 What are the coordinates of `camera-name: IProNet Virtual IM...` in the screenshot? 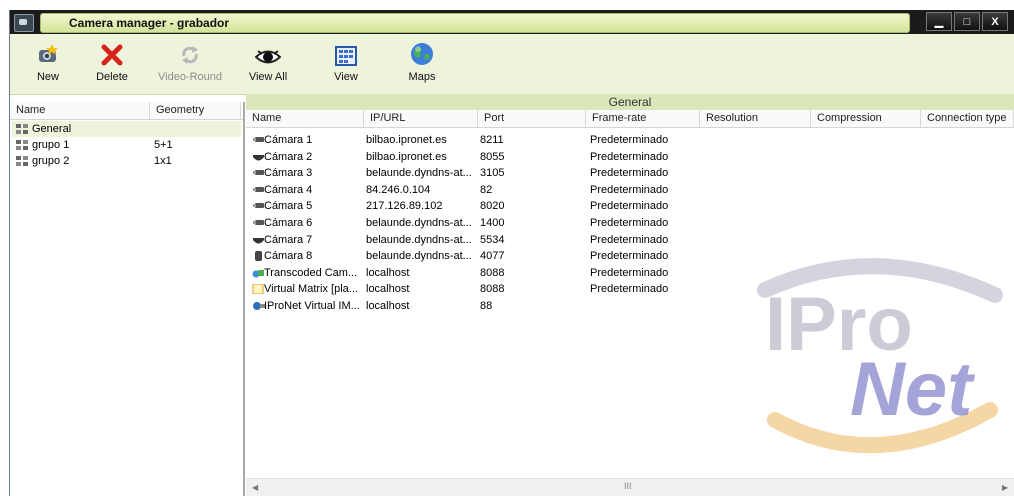 It's located at (312, 306).